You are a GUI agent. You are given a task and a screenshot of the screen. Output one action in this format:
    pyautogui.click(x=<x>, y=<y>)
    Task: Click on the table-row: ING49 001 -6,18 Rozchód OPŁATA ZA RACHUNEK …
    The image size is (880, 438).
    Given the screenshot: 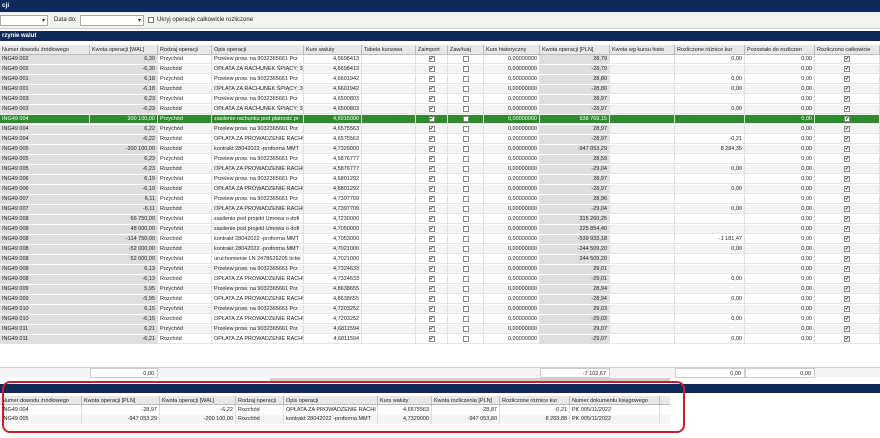 What is the action you would take?
    pyautogui.click(x=440, y=89)
    